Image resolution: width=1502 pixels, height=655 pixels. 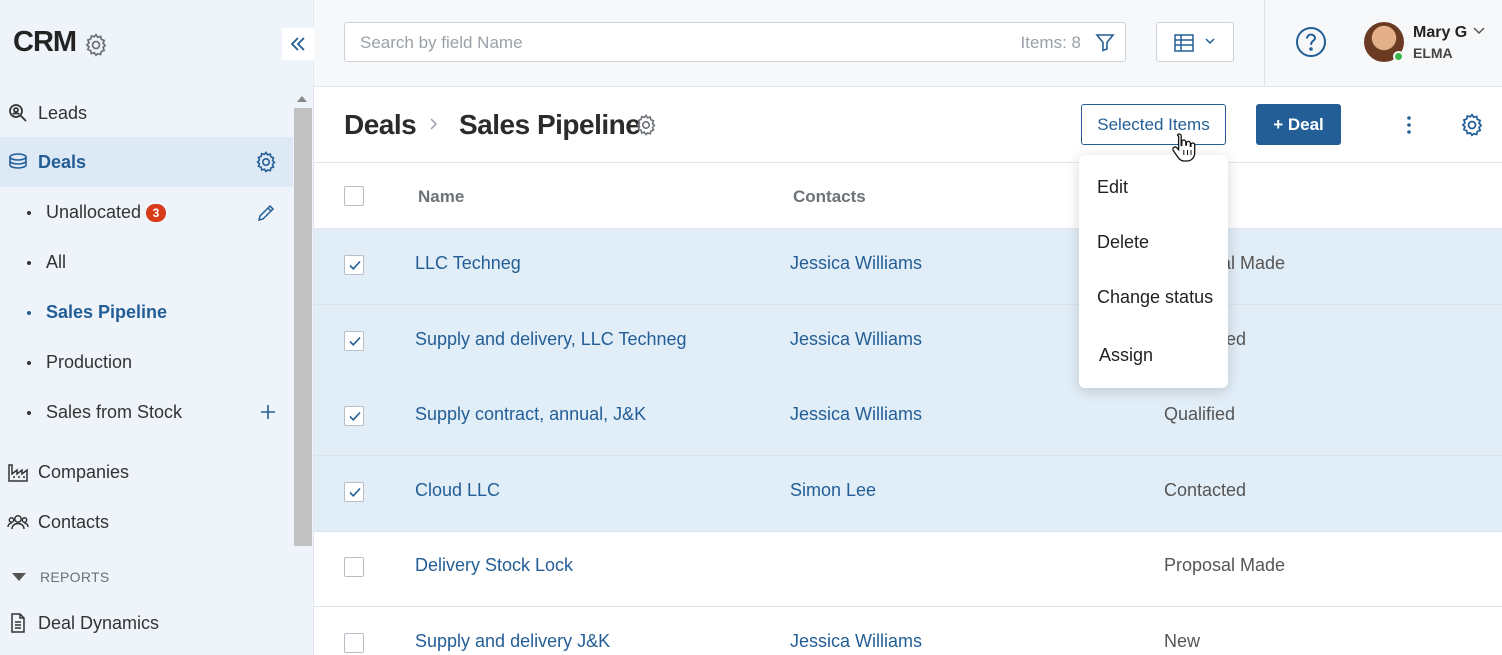 I want to click on column-header-name: Name, so click(x=441, y=197).